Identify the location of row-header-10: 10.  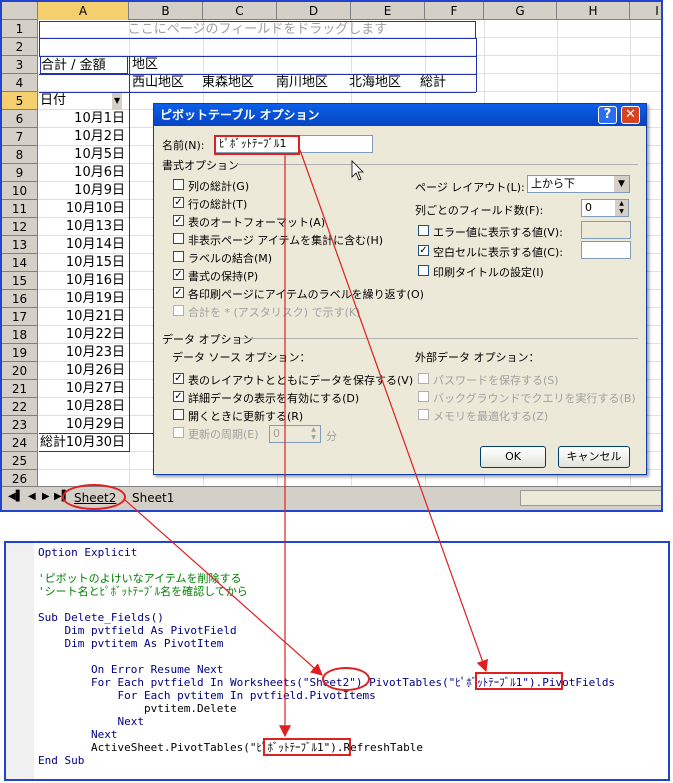
(20, 191).